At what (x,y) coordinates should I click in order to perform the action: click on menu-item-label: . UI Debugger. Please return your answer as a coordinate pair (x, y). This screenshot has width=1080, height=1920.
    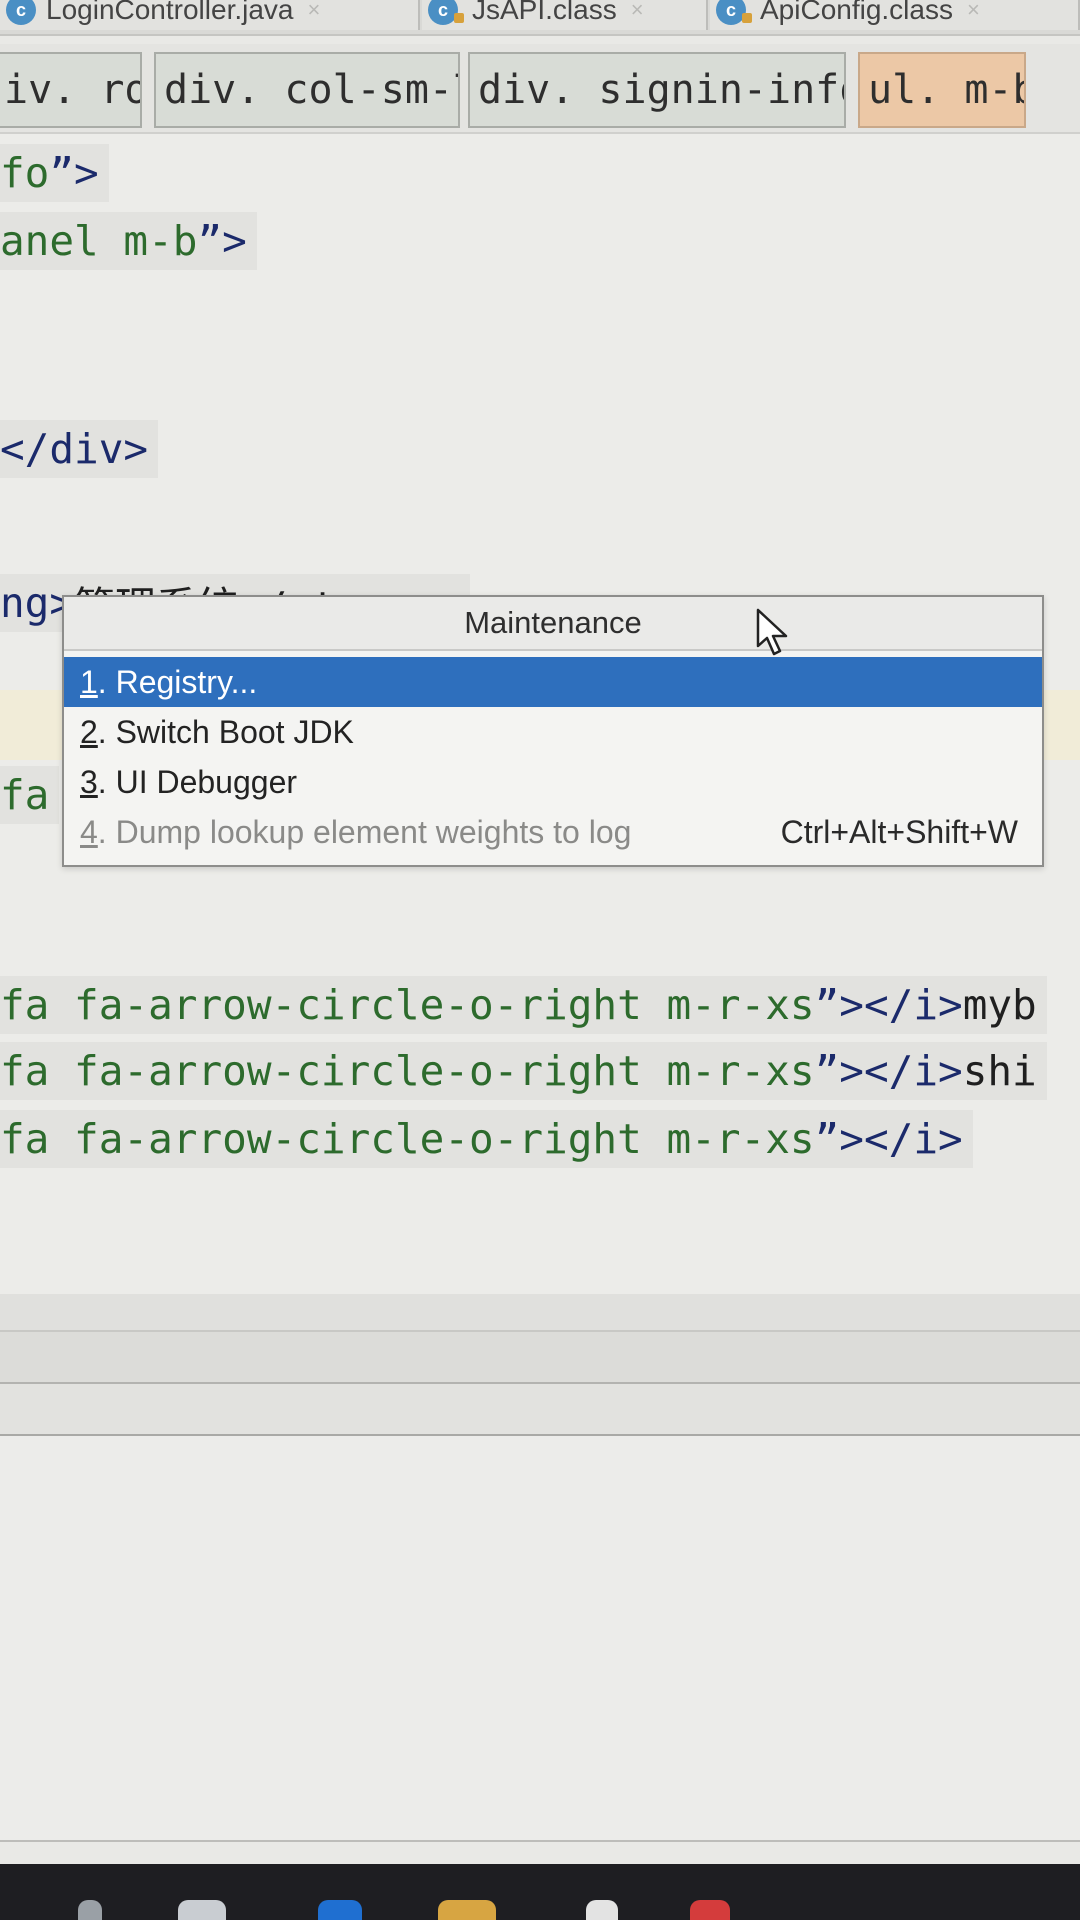
    Looking at the image, I should click on (197, 781).